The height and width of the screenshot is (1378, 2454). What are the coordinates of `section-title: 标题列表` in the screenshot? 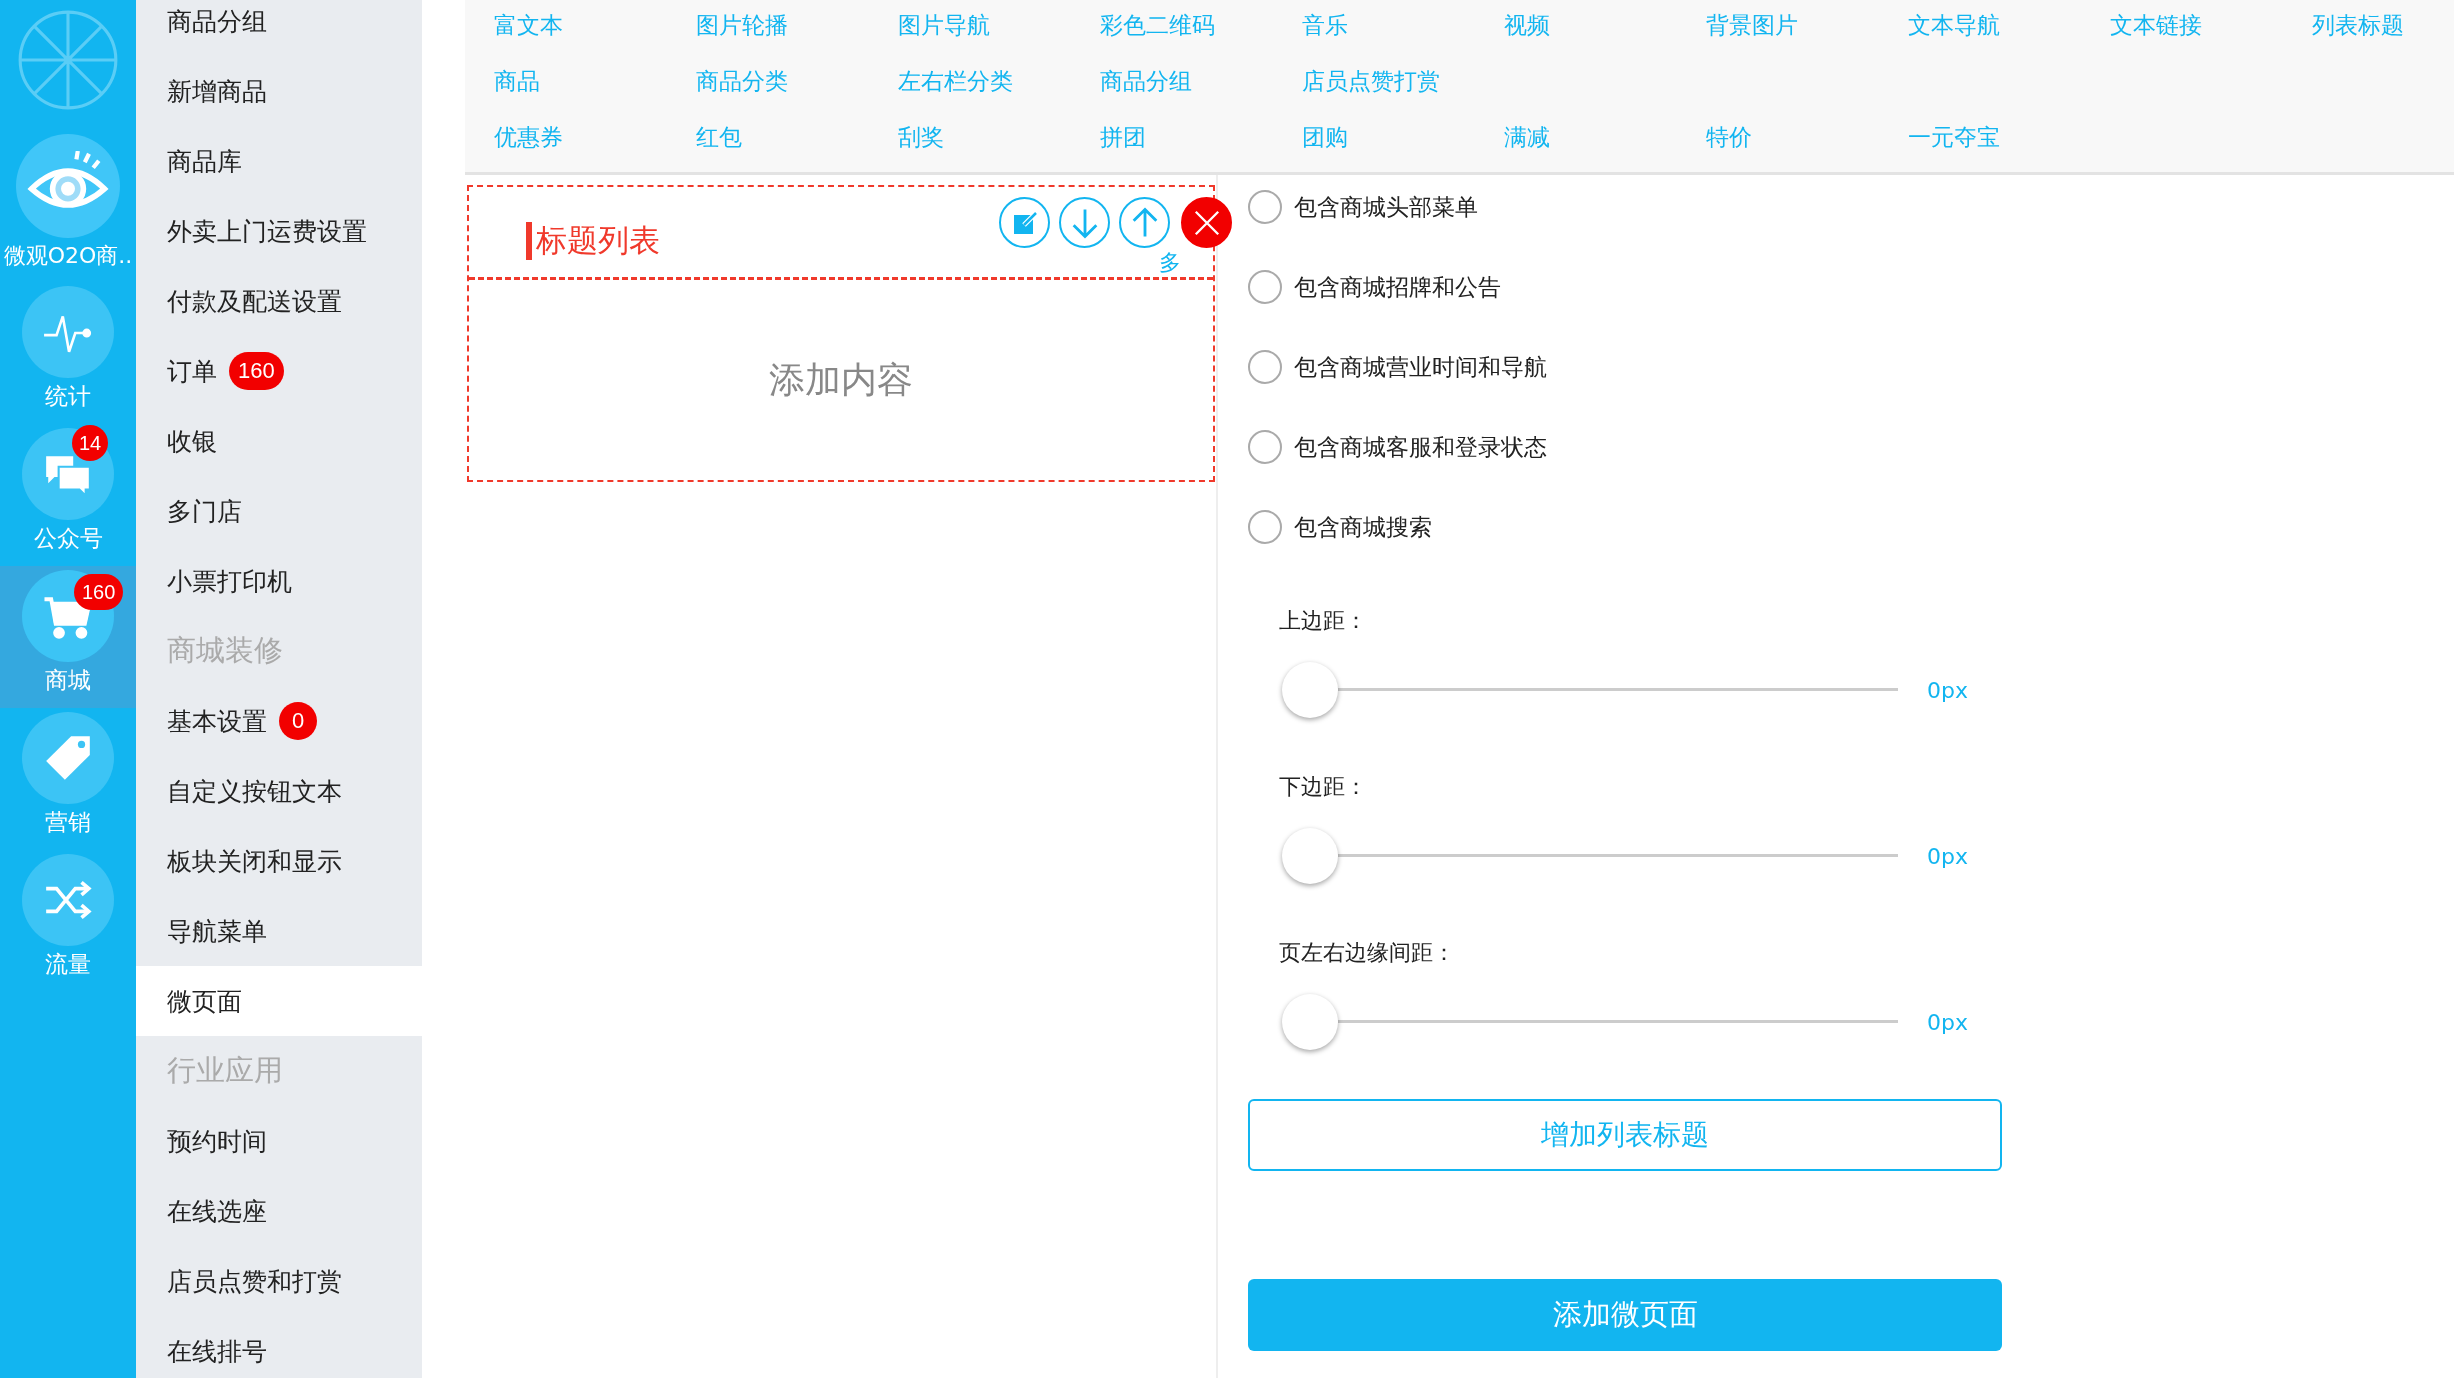 It's located at (598, 240).